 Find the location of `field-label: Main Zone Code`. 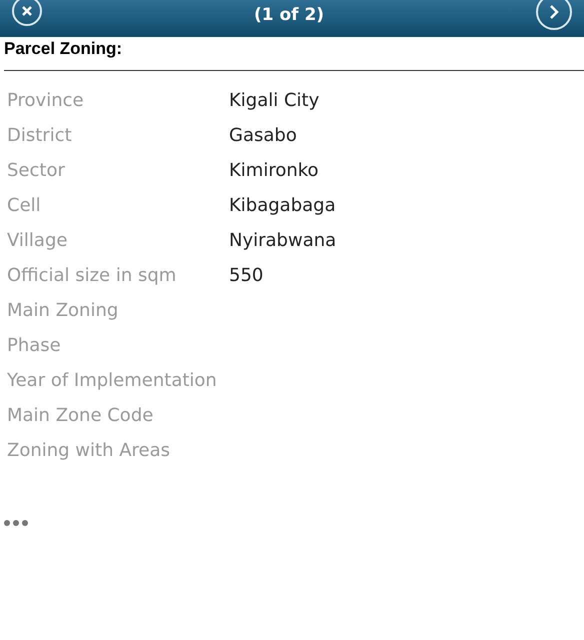

field-label: Main Zone Code is located at coordinates (80, 416).